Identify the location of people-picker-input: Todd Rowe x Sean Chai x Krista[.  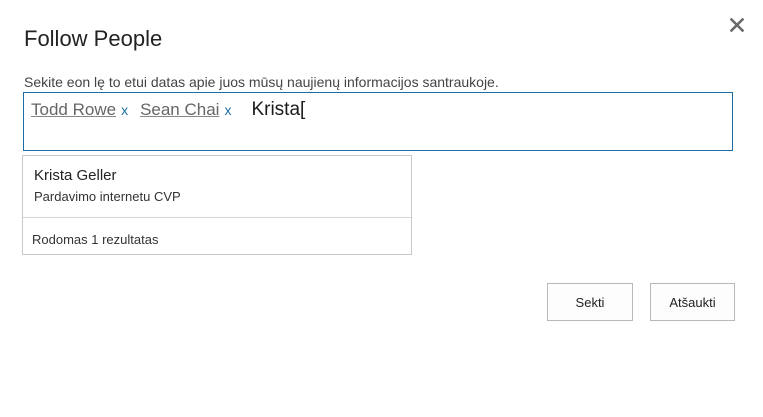
(378, 121).